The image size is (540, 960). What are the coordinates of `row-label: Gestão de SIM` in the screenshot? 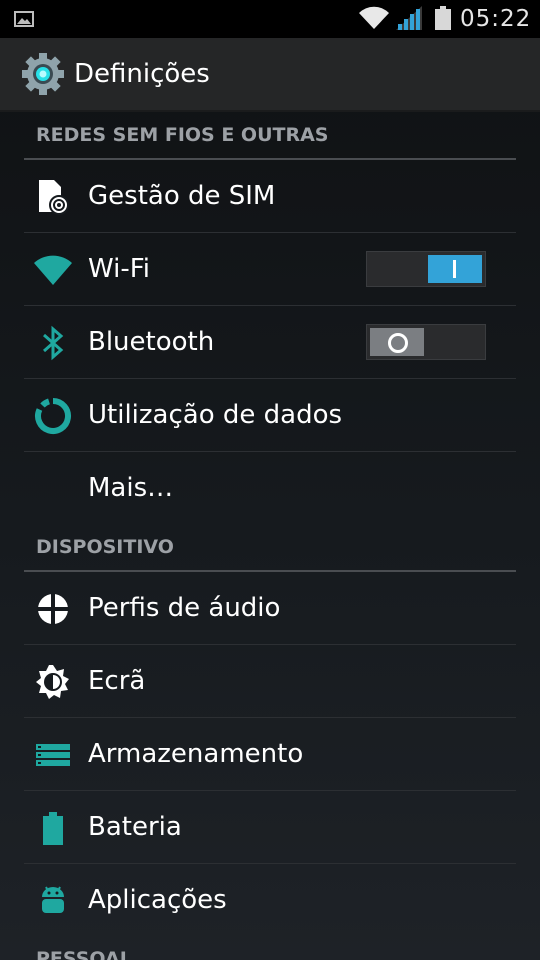 It's located at (182, 196).